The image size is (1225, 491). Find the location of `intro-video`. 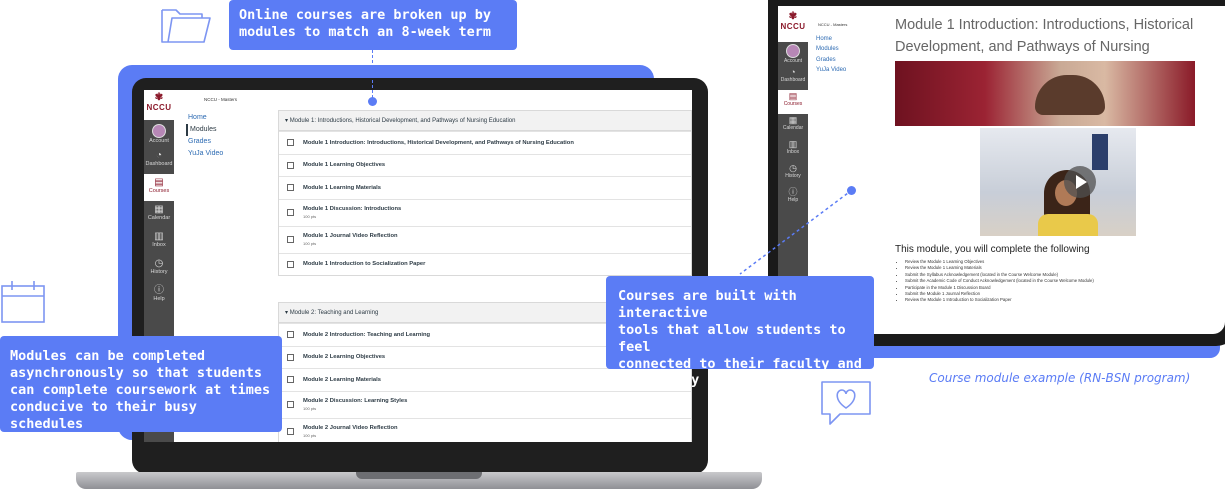

intro-video is located at coordinates (1058, 182).